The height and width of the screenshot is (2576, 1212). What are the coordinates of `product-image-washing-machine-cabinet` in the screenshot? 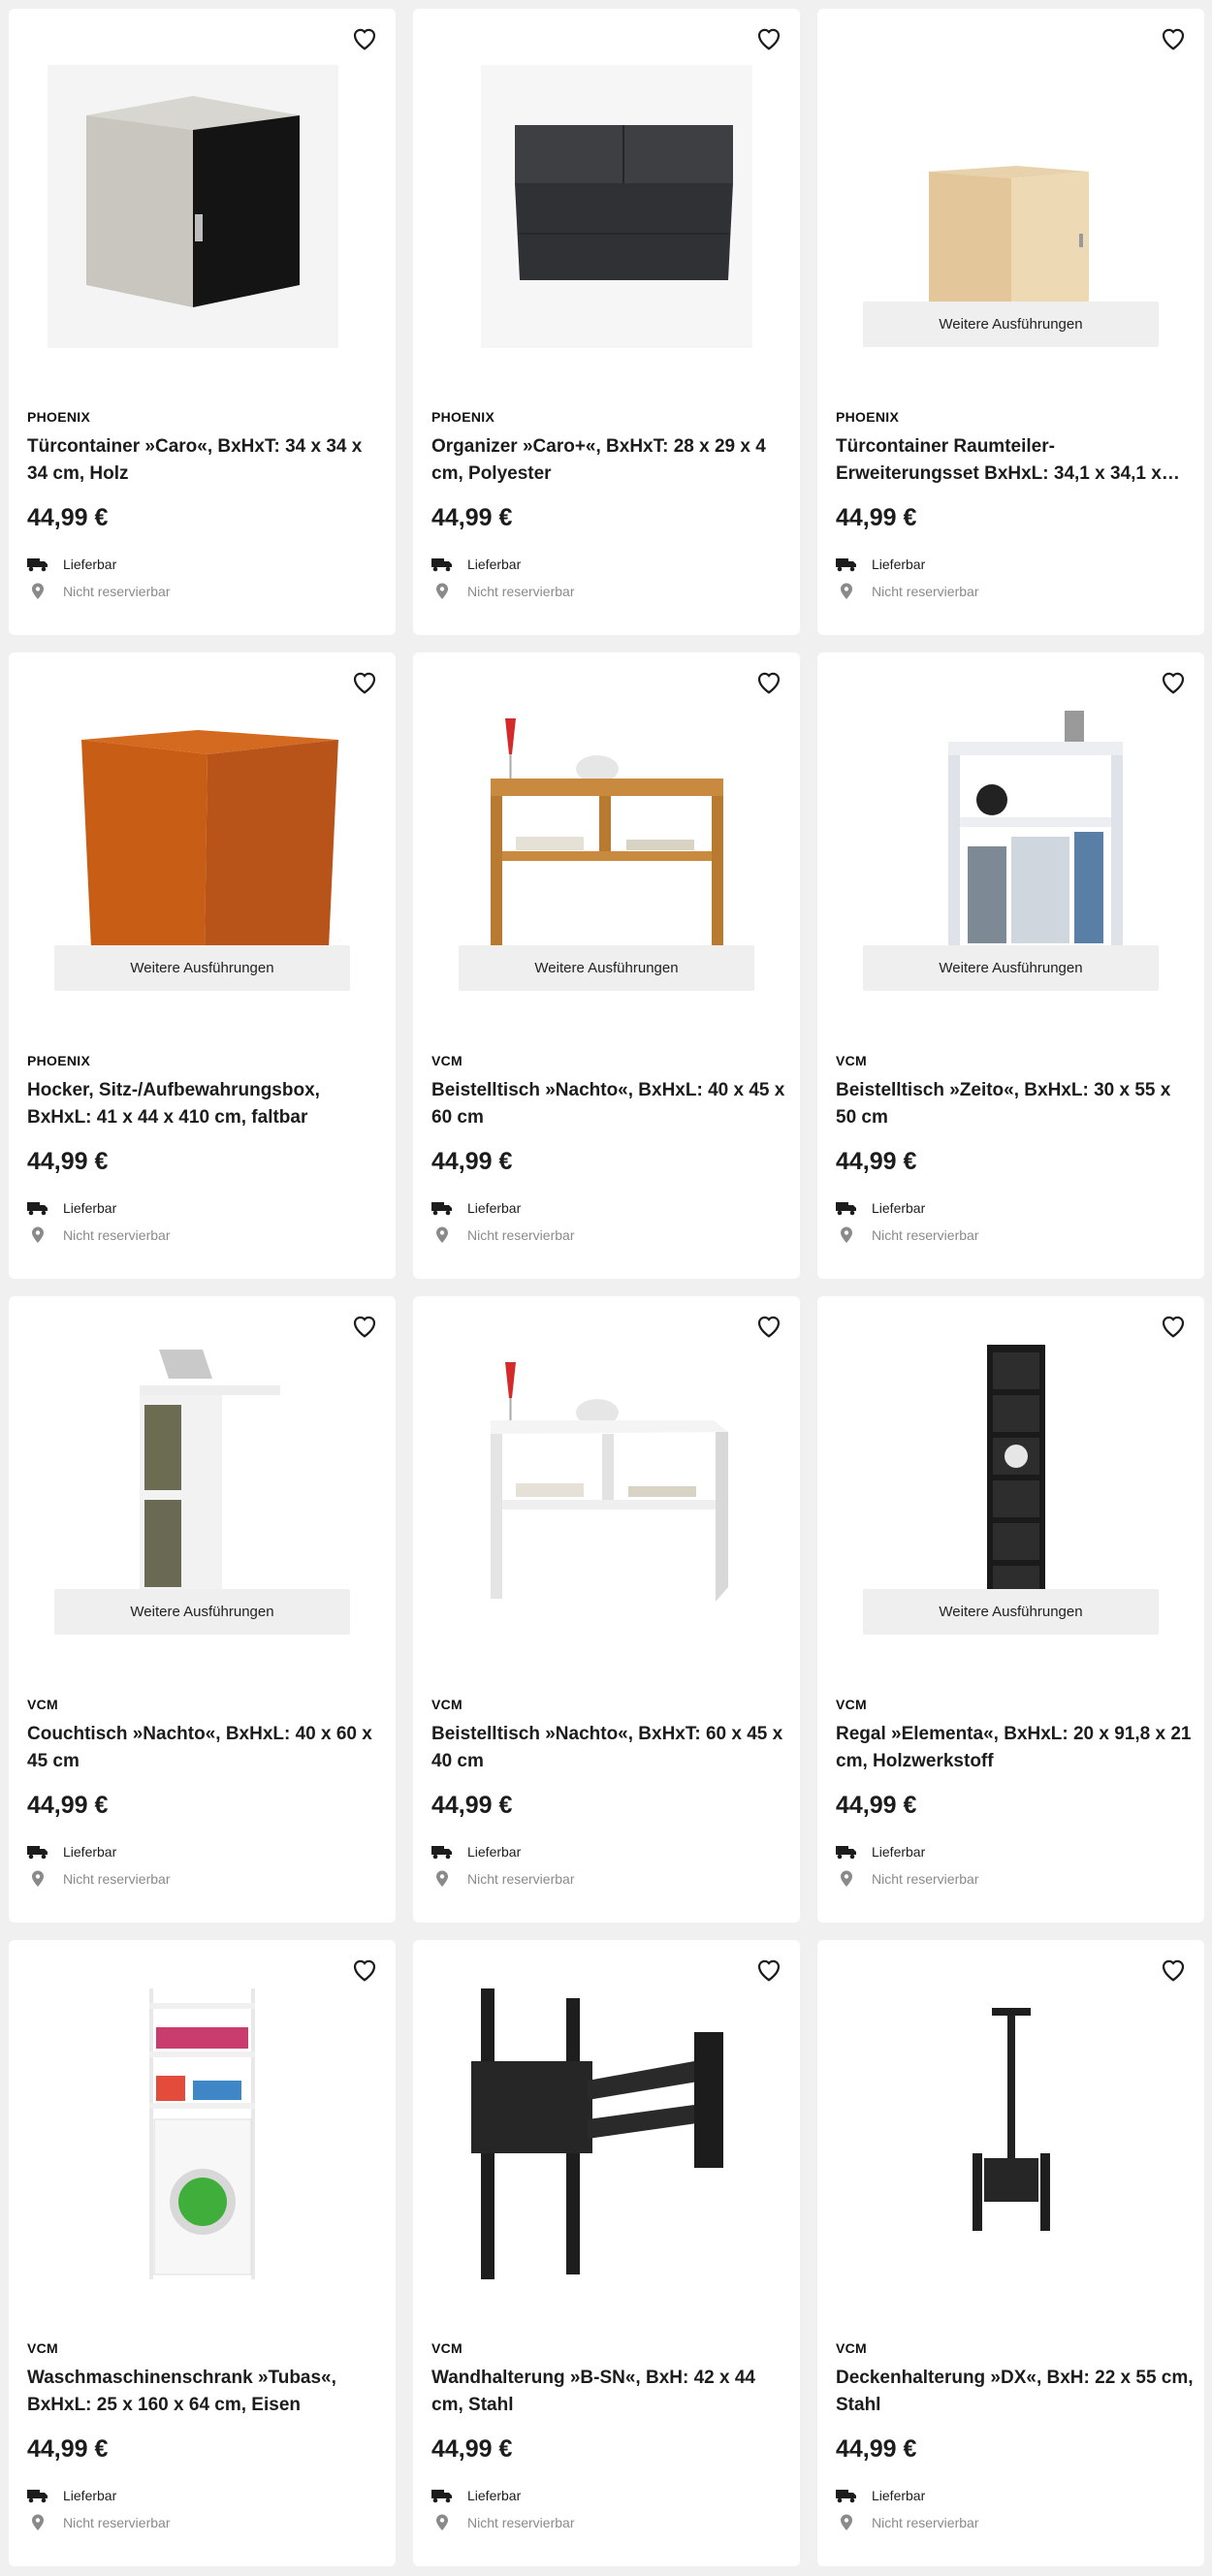 It's located at (202, 2133).